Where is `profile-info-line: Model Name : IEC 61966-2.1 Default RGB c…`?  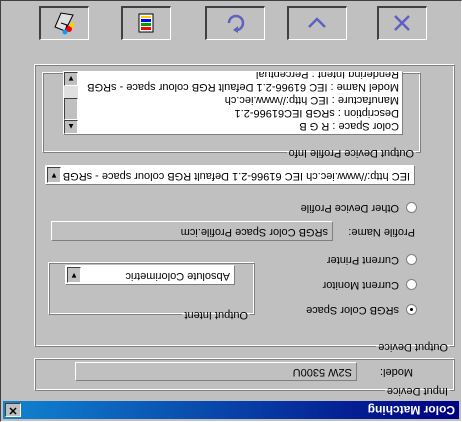
profile-info-line: Model Name : IEC 61966-2.1 Default RGB c… is located at coordinates (243, 87).